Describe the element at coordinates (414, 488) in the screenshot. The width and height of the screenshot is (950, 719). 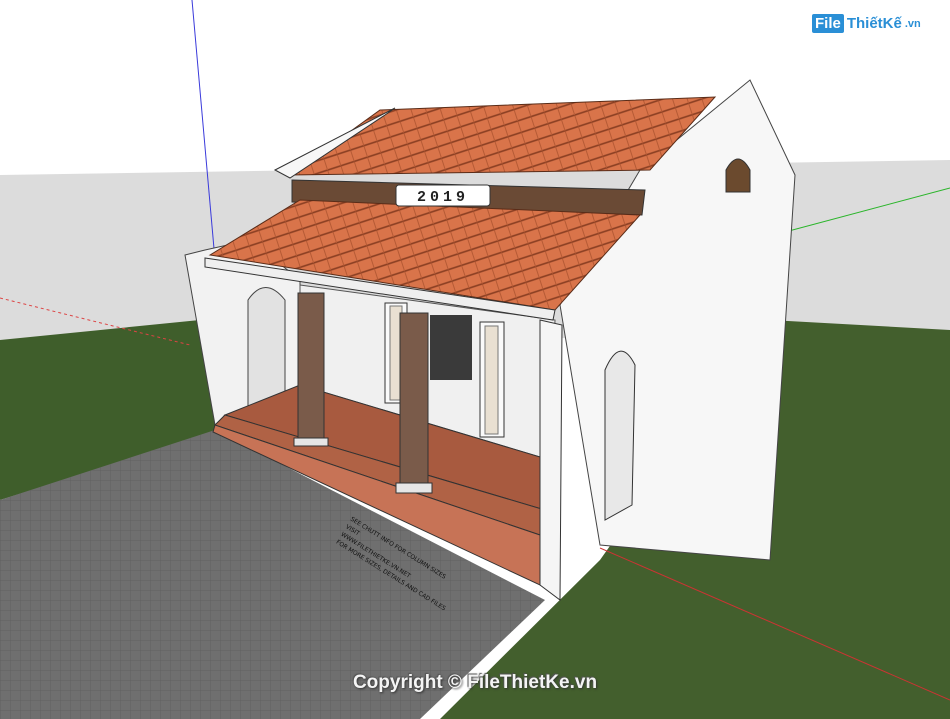
I see `column-right-base` at that location.